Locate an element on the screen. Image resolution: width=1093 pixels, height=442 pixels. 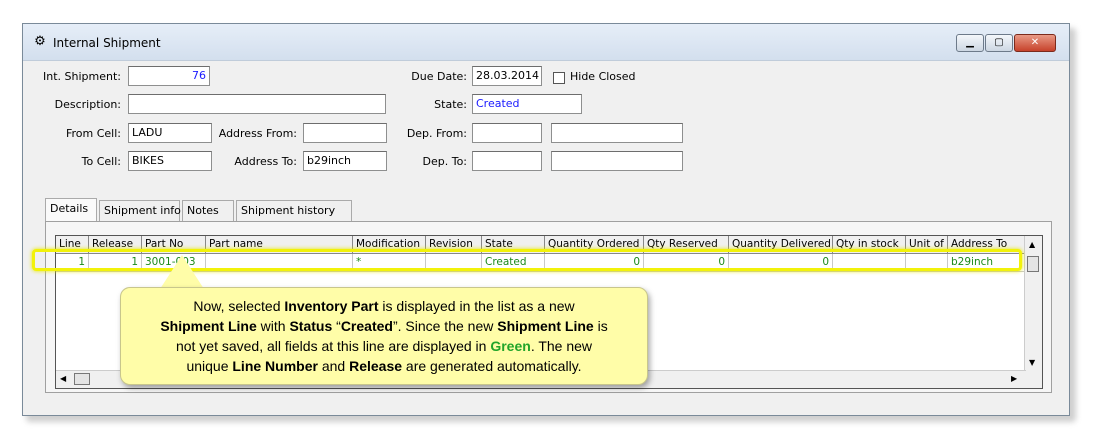
callout-bold: Inventory Part is located at coordinates (331, 306).